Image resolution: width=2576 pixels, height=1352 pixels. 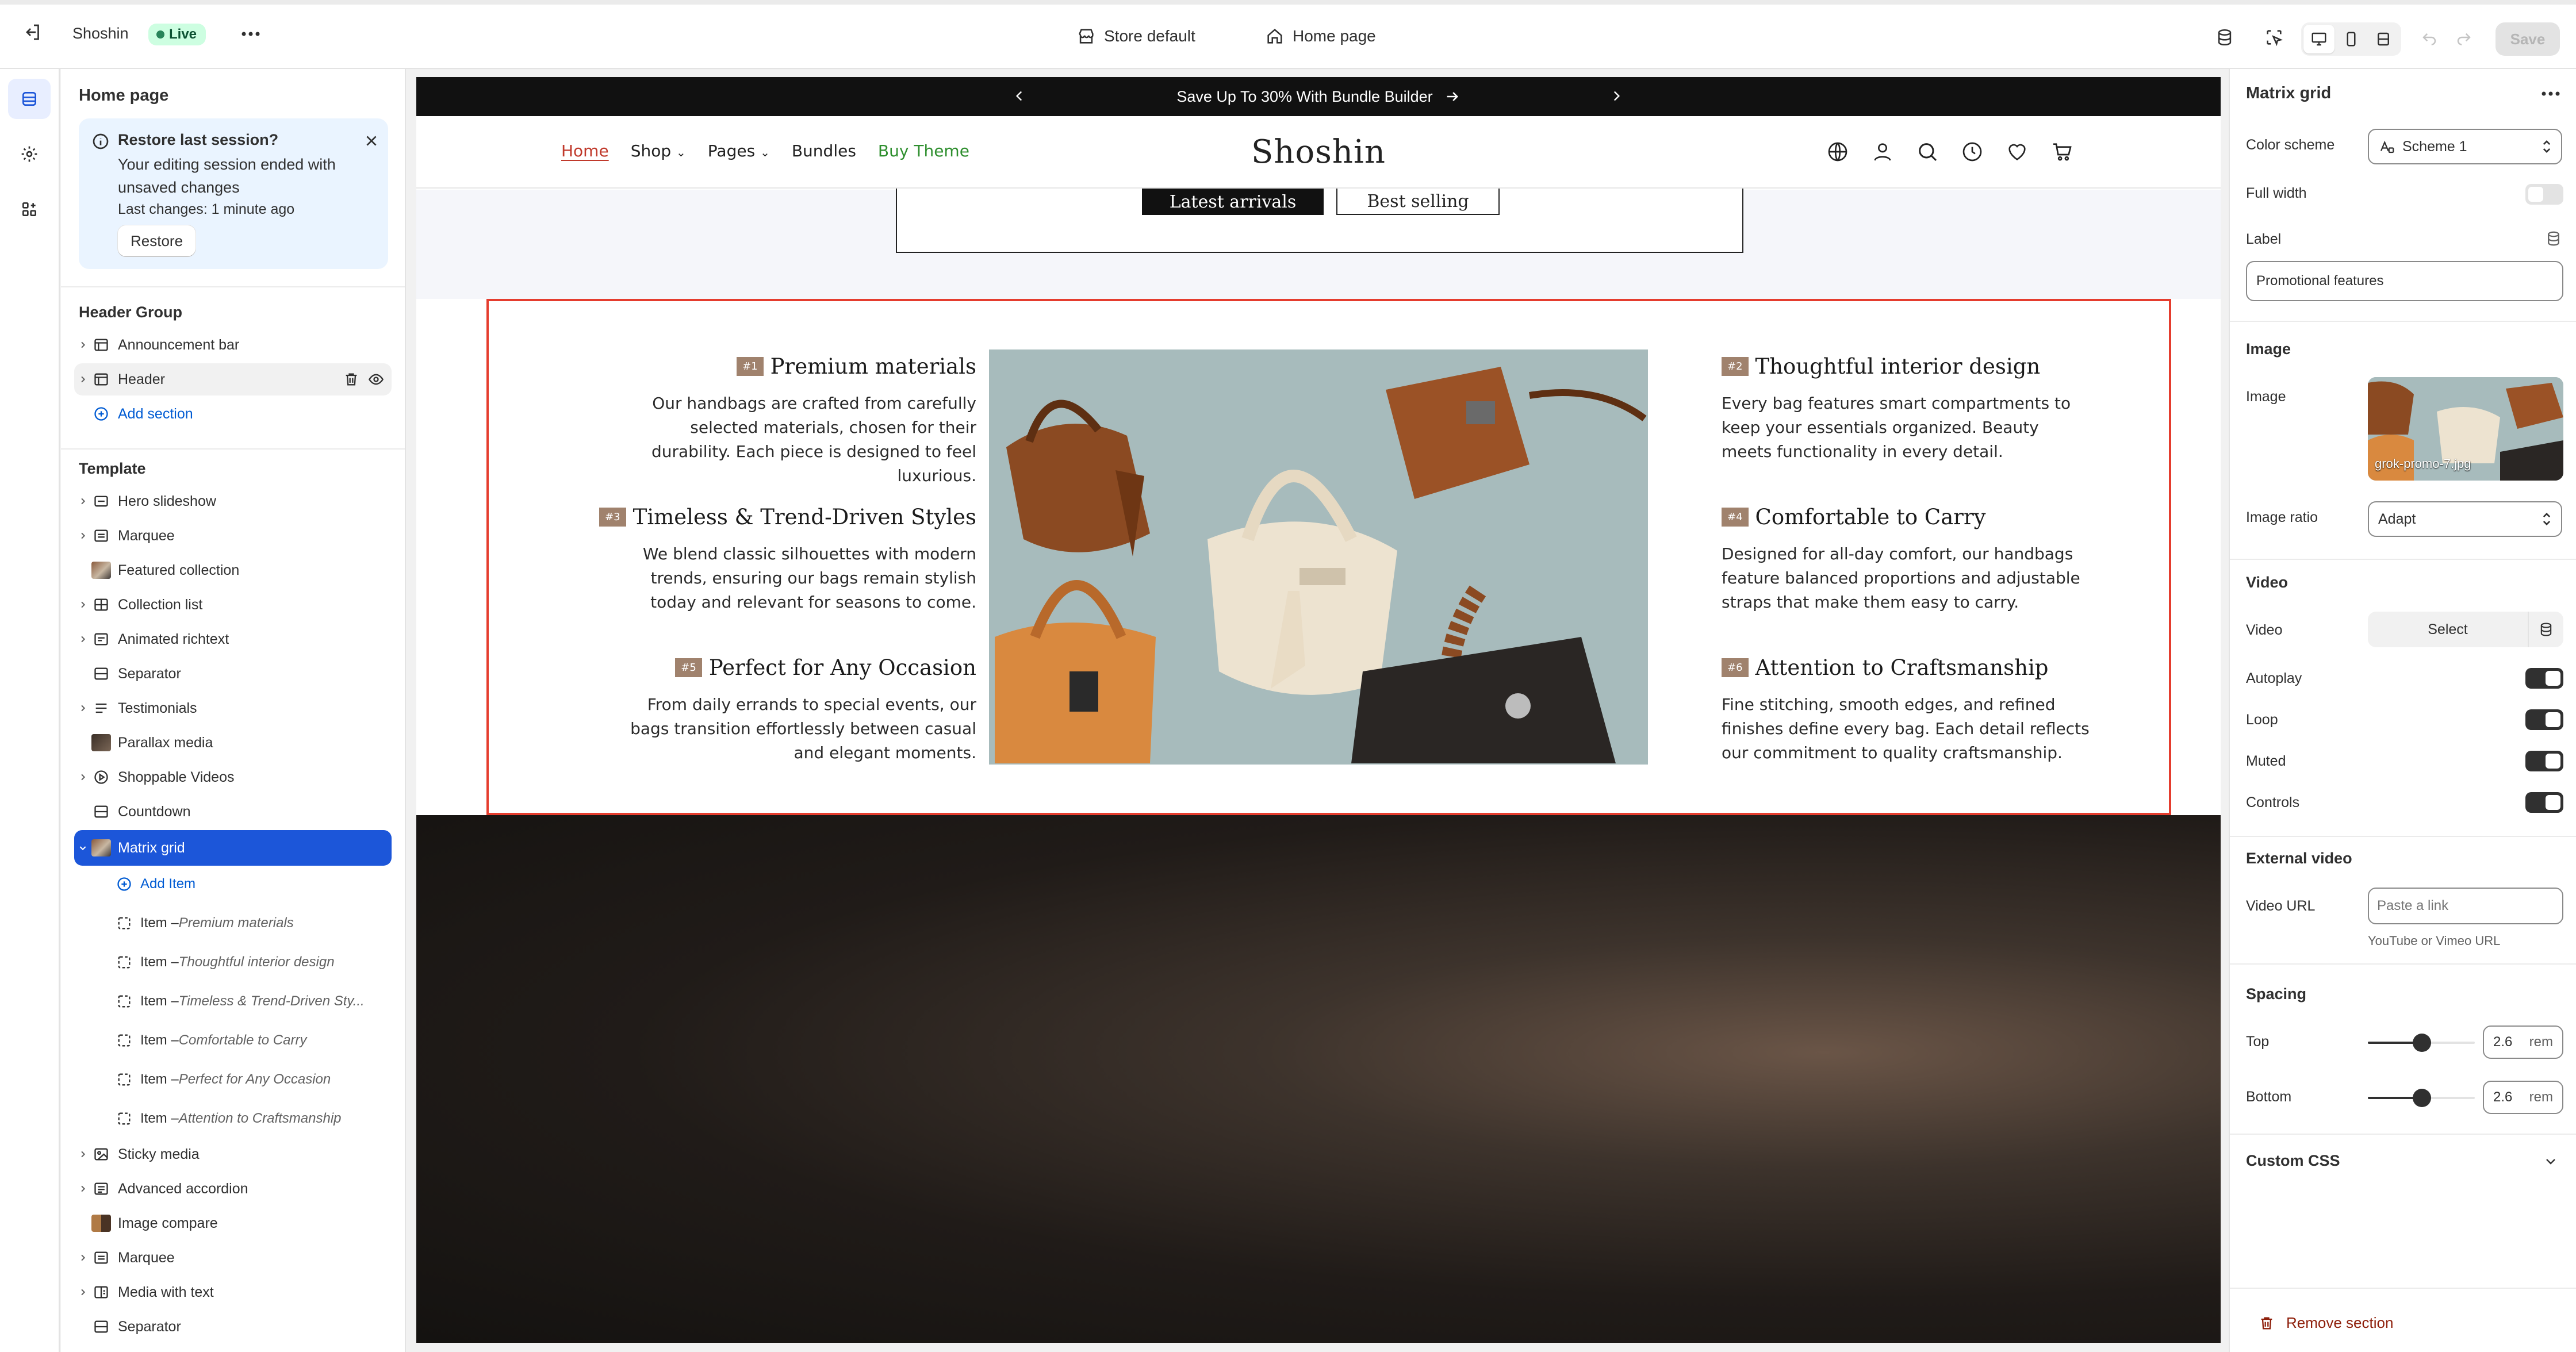 What do you see at coordinates (233, 1327) in the screenshot?
I see `sidebar-item-separator-2: Separator` at bounding box center [233, 1327].